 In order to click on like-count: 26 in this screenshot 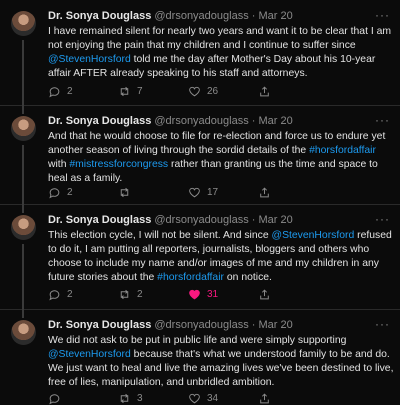, I will do `click(213, 91)`.